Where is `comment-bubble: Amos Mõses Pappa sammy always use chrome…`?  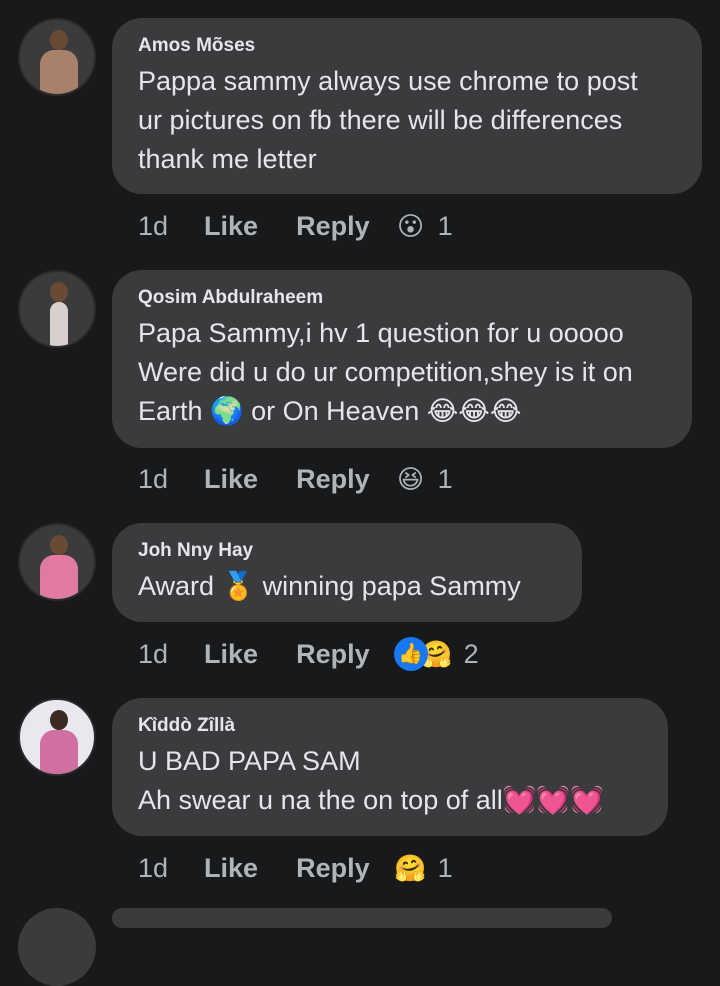 comment-bubble: Amos Mõses Pappa sammy always use chrome… is located at coordinates (407, 106).